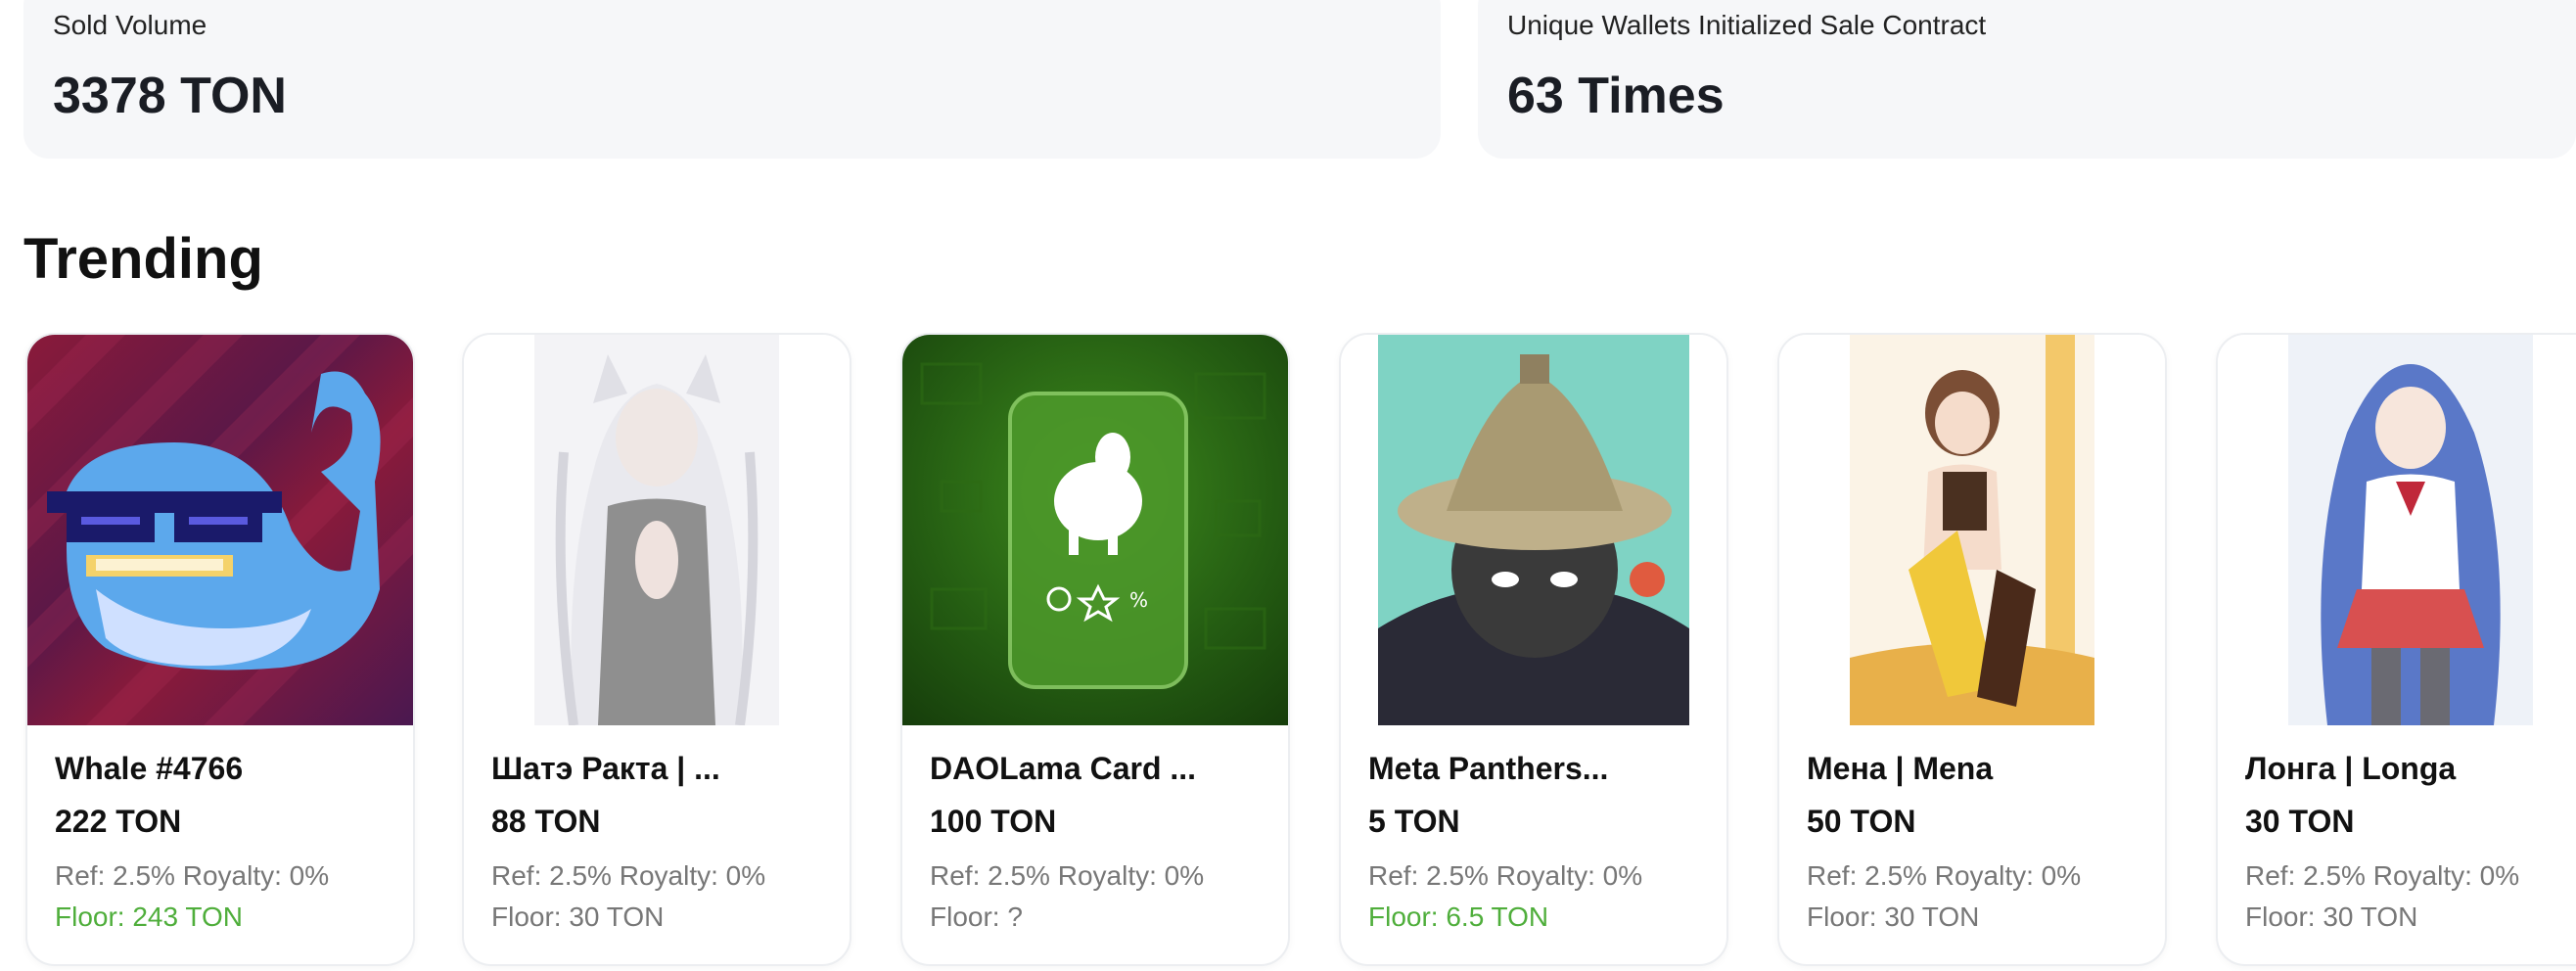  Describe the element at coordinates (170, 96) in the screenshot. I see `stat-value: 3378 TON` at that location.